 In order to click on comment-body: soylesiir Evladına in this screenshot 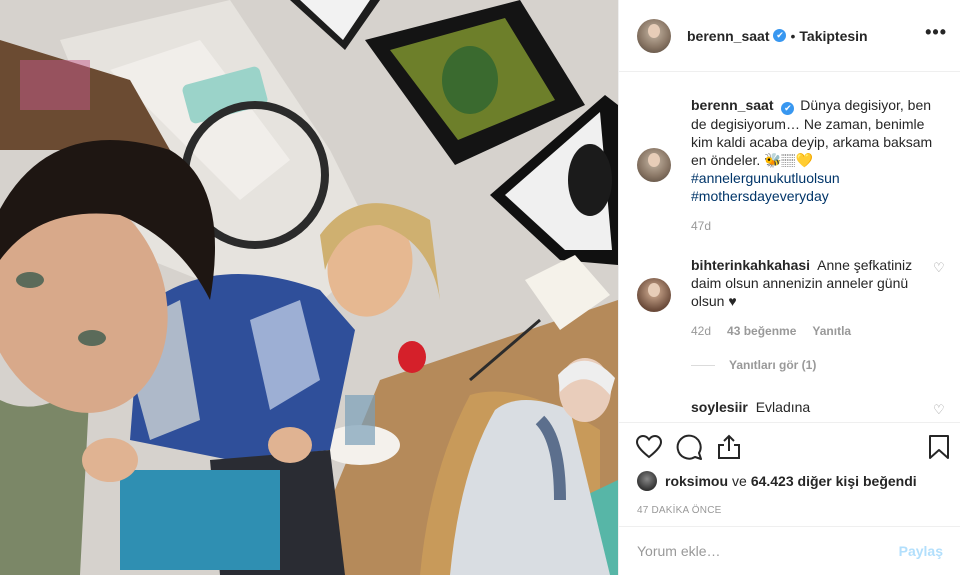, I will do `click(819, 407)`.